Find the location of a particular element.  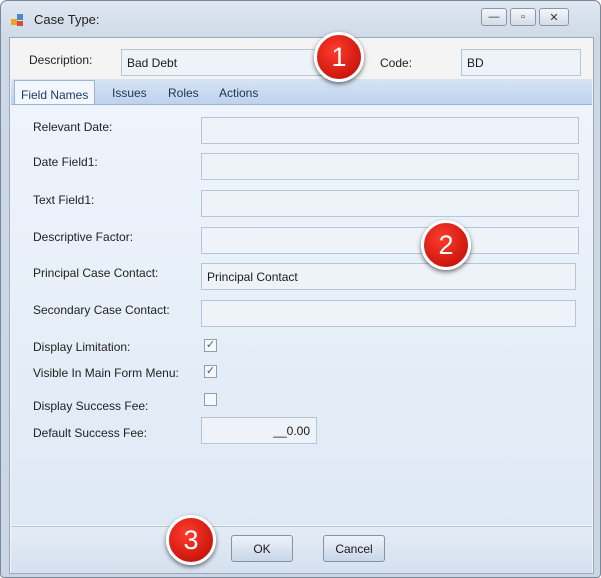

tab-field-names: Field Names is located at coordinates (55, 92).